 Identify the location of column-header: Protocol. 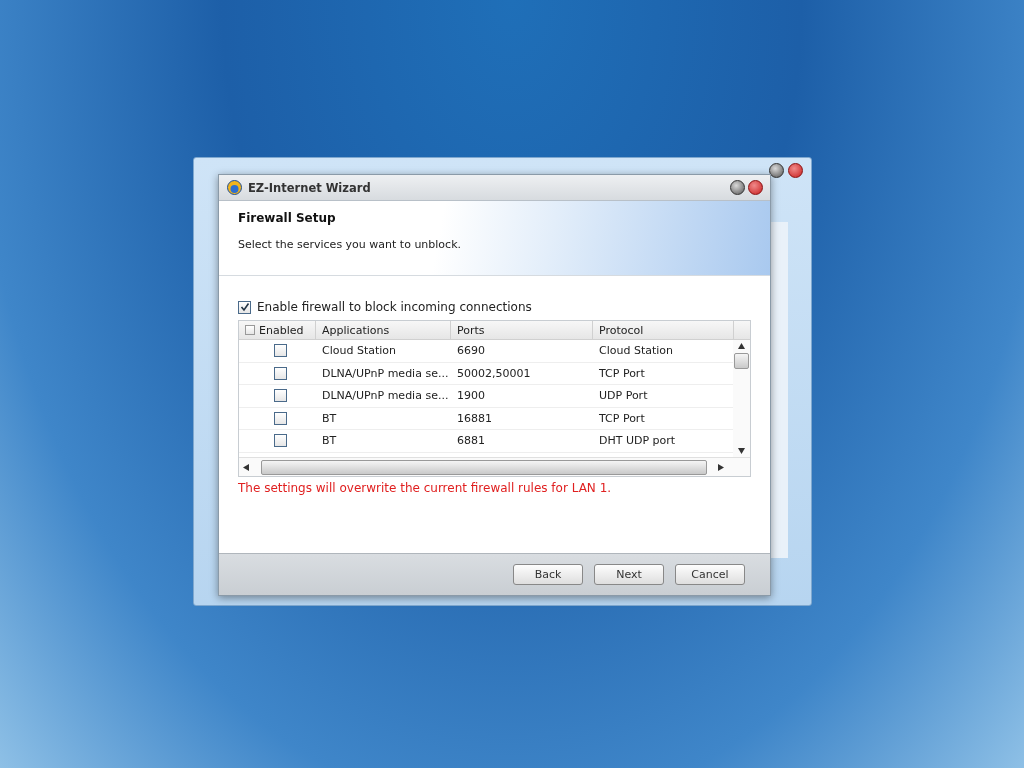
(663, 330).